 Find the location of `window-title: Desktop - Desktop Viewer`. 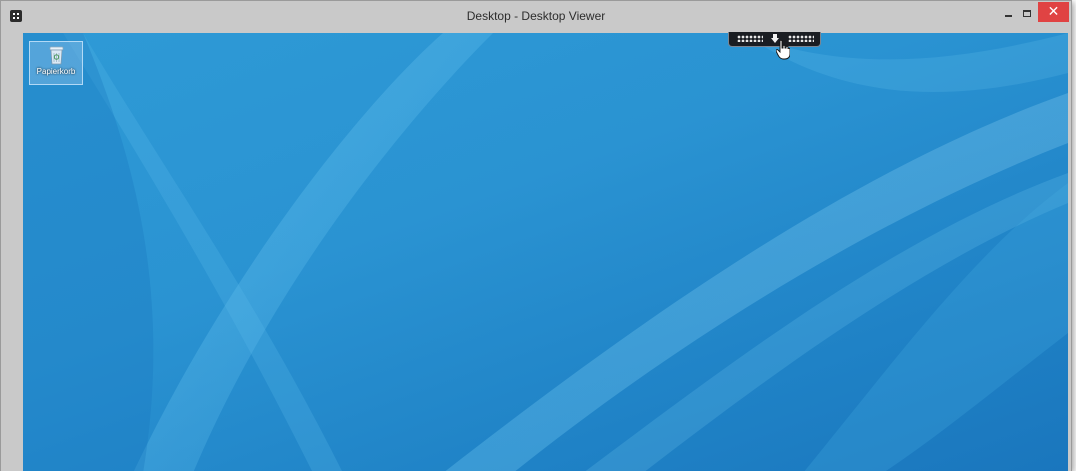

window-title: Desktop - Desktop Viewer is located at coordinates (536, 16).